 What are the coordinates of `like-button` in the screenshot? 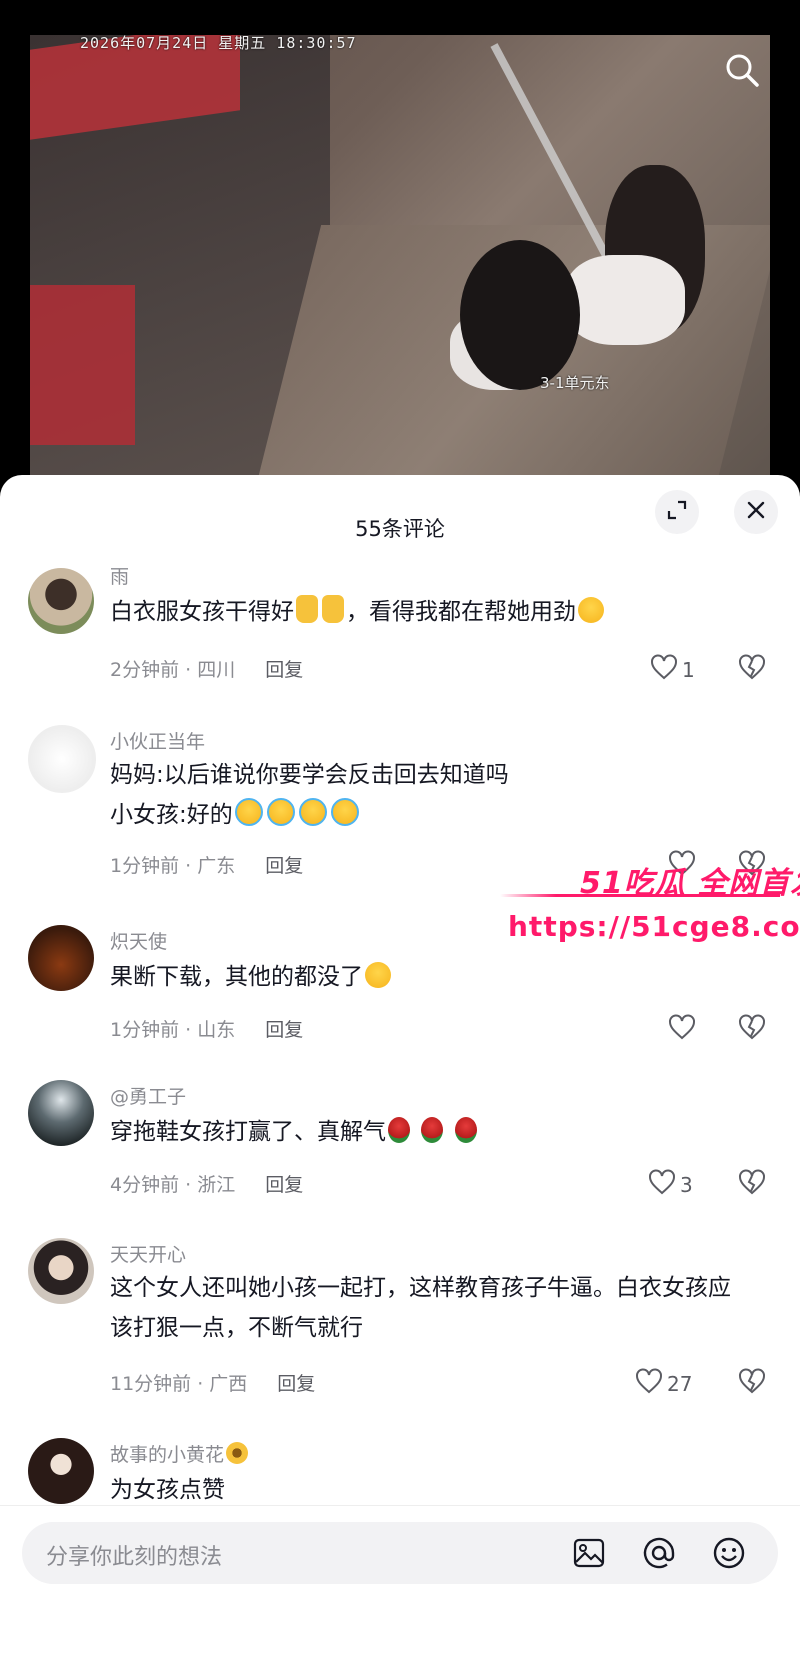 It's located at (682, 1029).